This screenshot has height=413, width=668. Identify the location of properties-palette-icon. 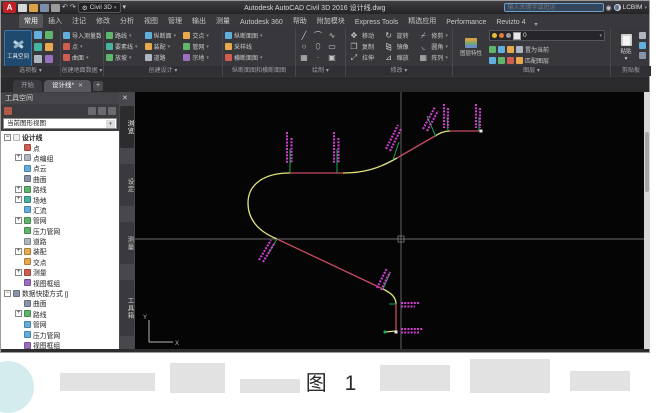
(38, 35).